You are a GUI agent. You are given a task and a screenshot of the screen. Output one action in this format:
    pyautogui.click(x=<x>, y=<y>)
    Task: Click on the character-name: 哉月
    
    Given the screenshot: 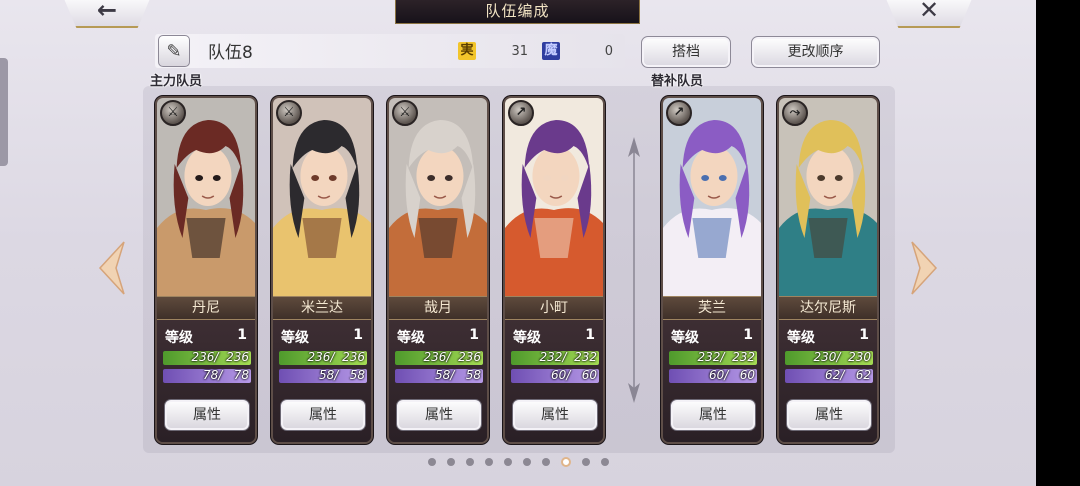 What is the action you would take?
    pyautogui.click(x=438, y=308)
    